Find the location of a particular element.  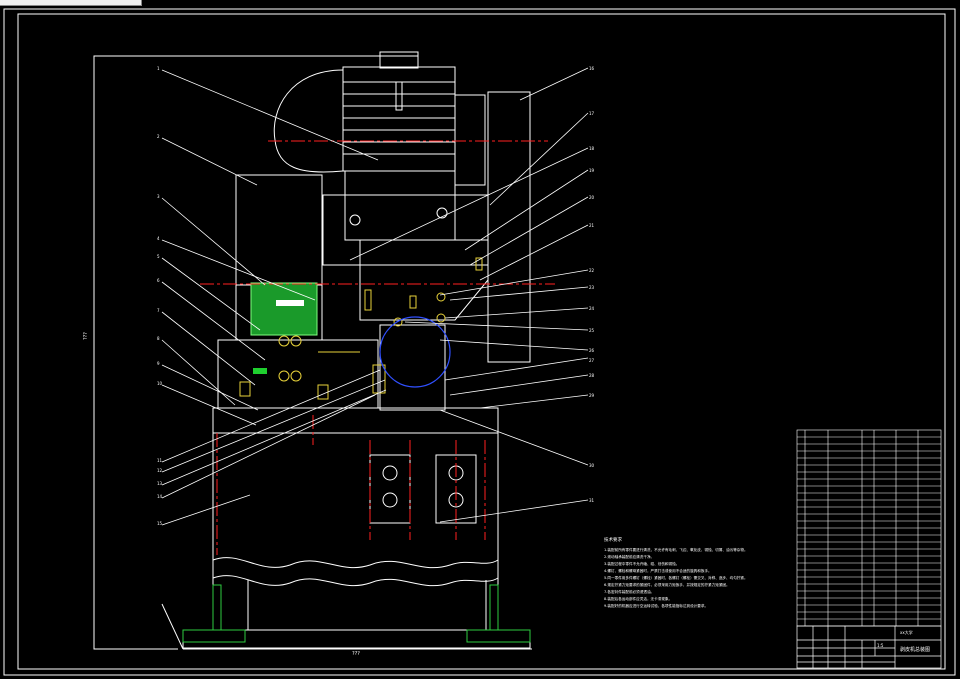

shaft-block is located at coordinates (412, 367).